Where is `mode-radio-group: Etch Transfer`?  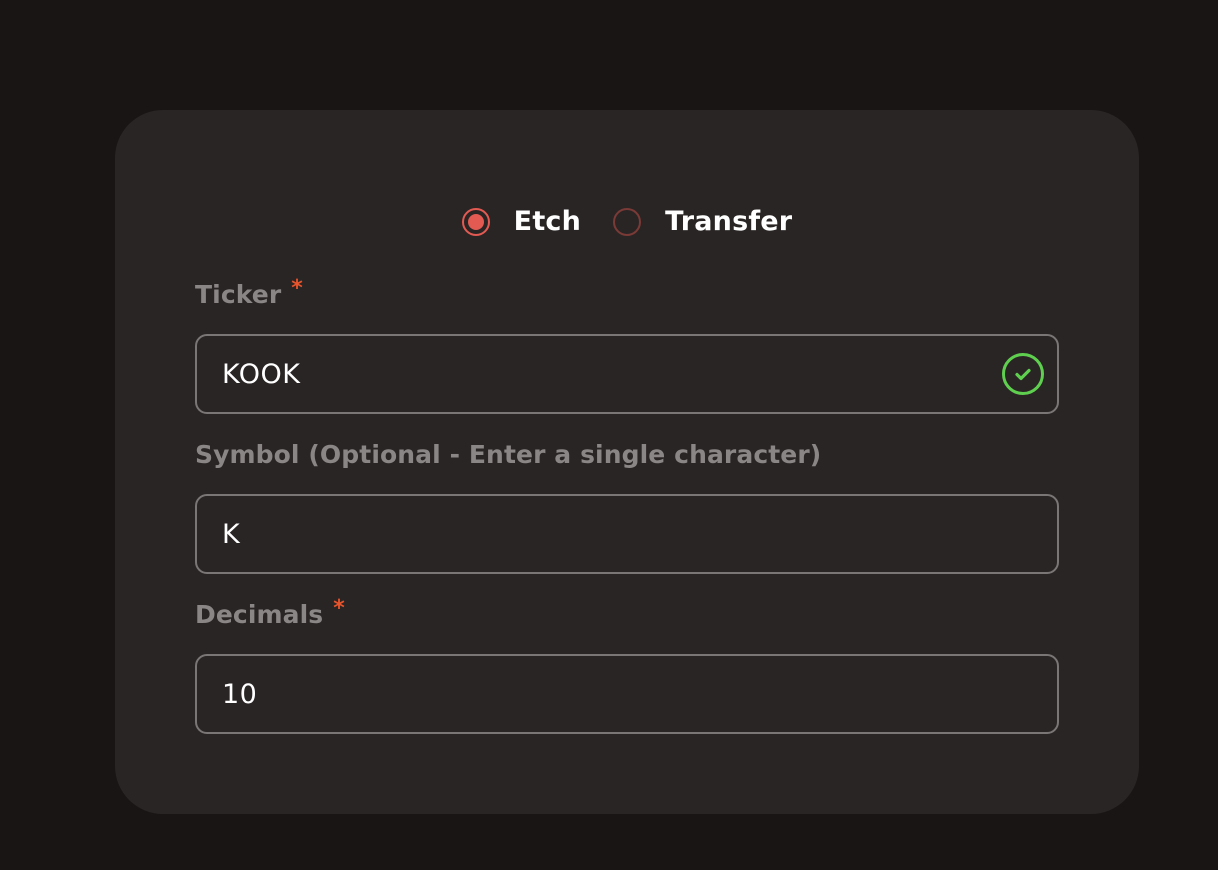 mode-radio-group: Etch Transfer is located at coordinates (627, 221).